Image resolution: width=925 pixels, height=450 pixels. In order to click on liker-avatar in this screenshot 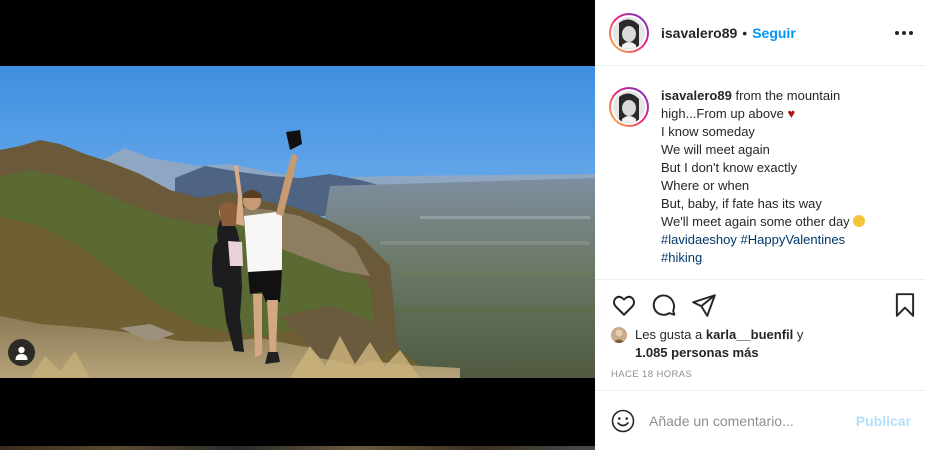, I will do `click(619, 335)`.